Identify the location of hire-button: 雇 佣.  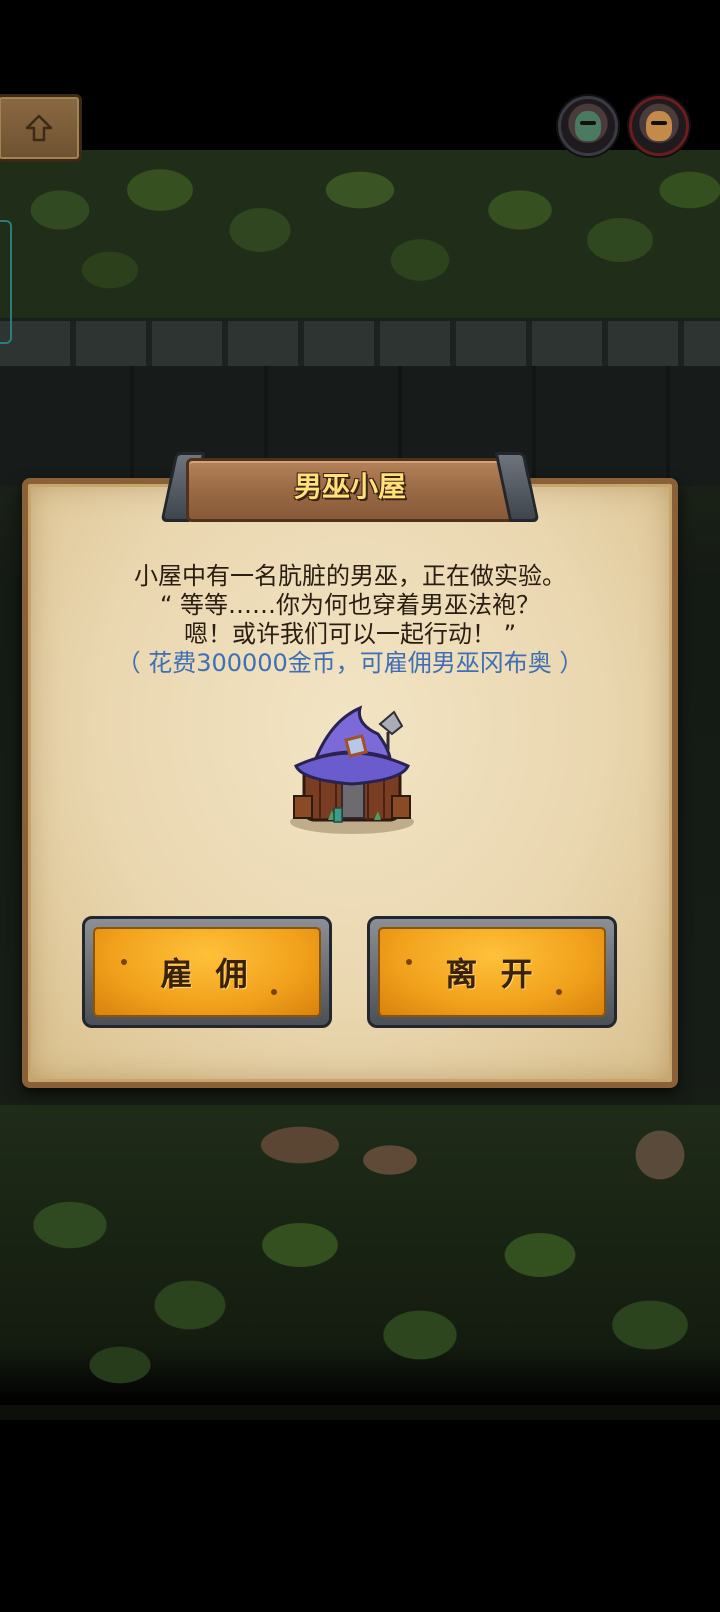
(207, 972).